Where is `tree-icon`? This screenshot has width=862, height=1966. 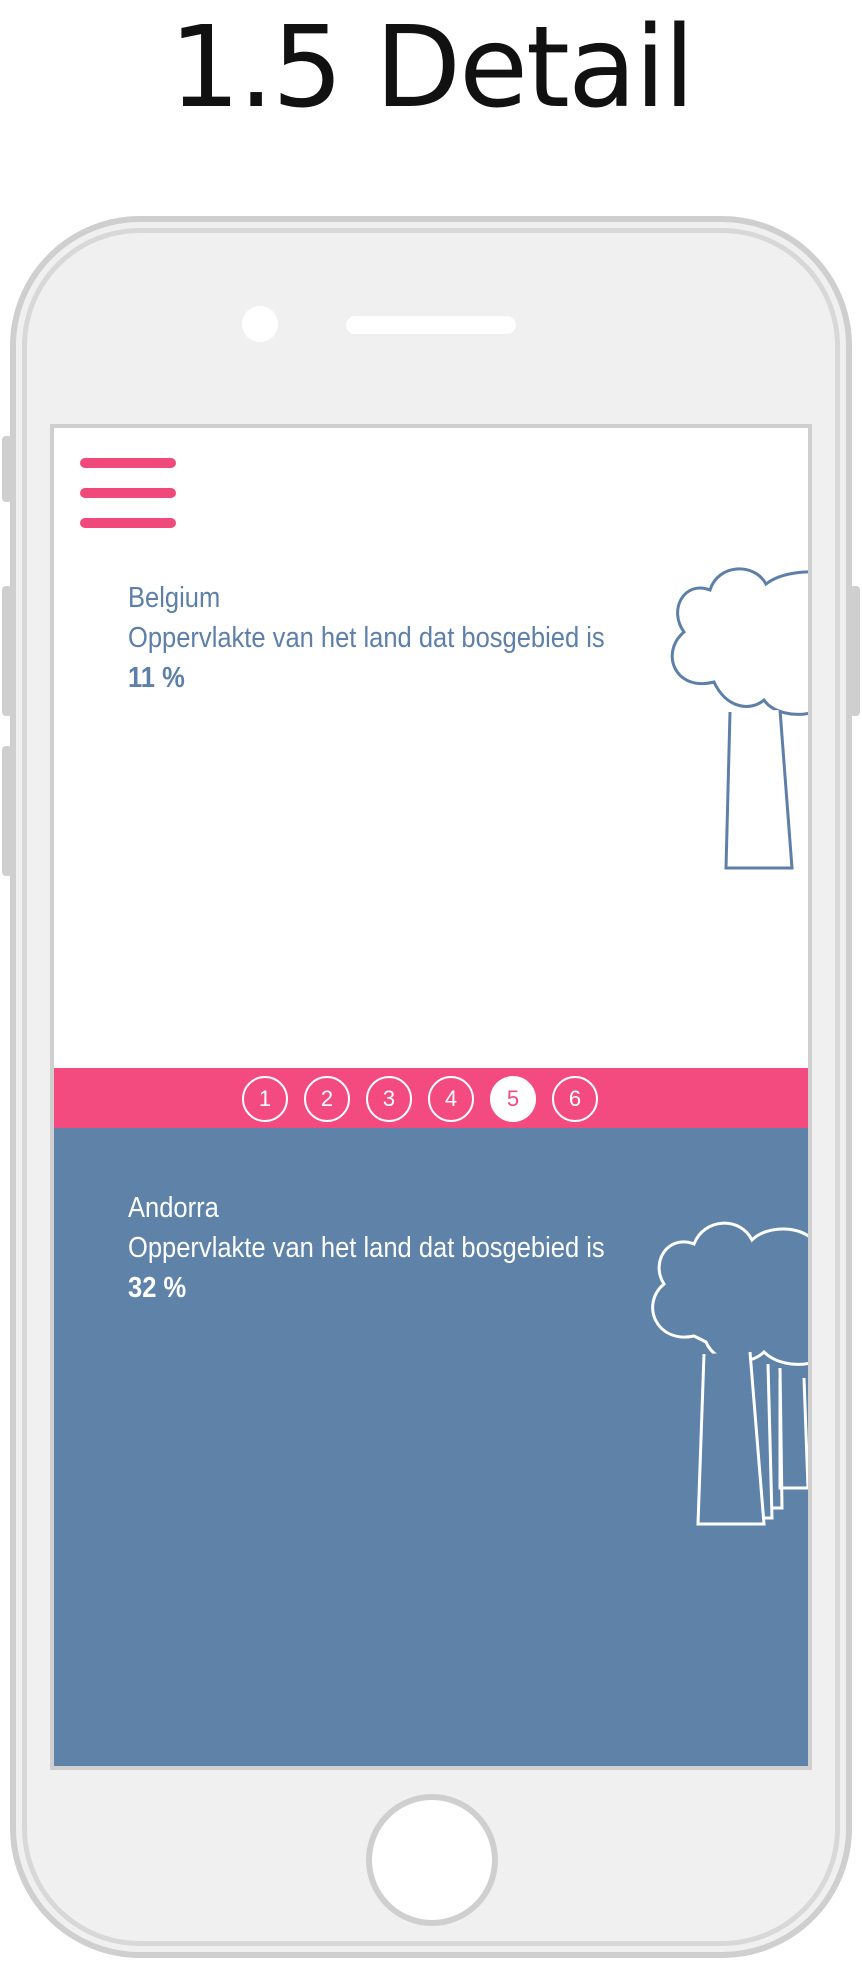
tree-icon is located at coordinates (739, 718).